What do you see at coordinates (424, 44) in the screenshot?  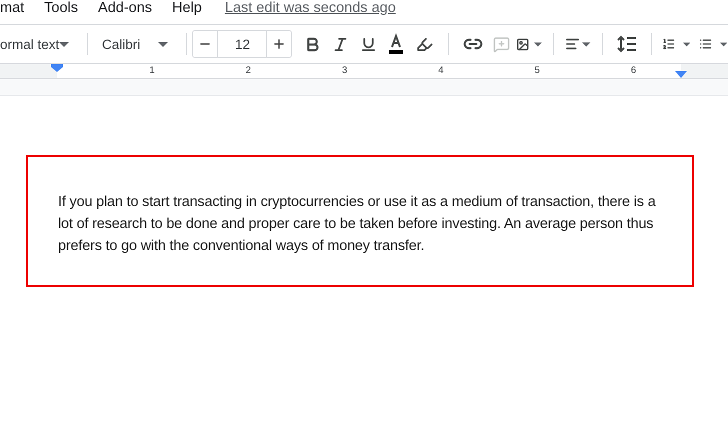 I see `highlighter-icon` at bounding box center [424, 44].